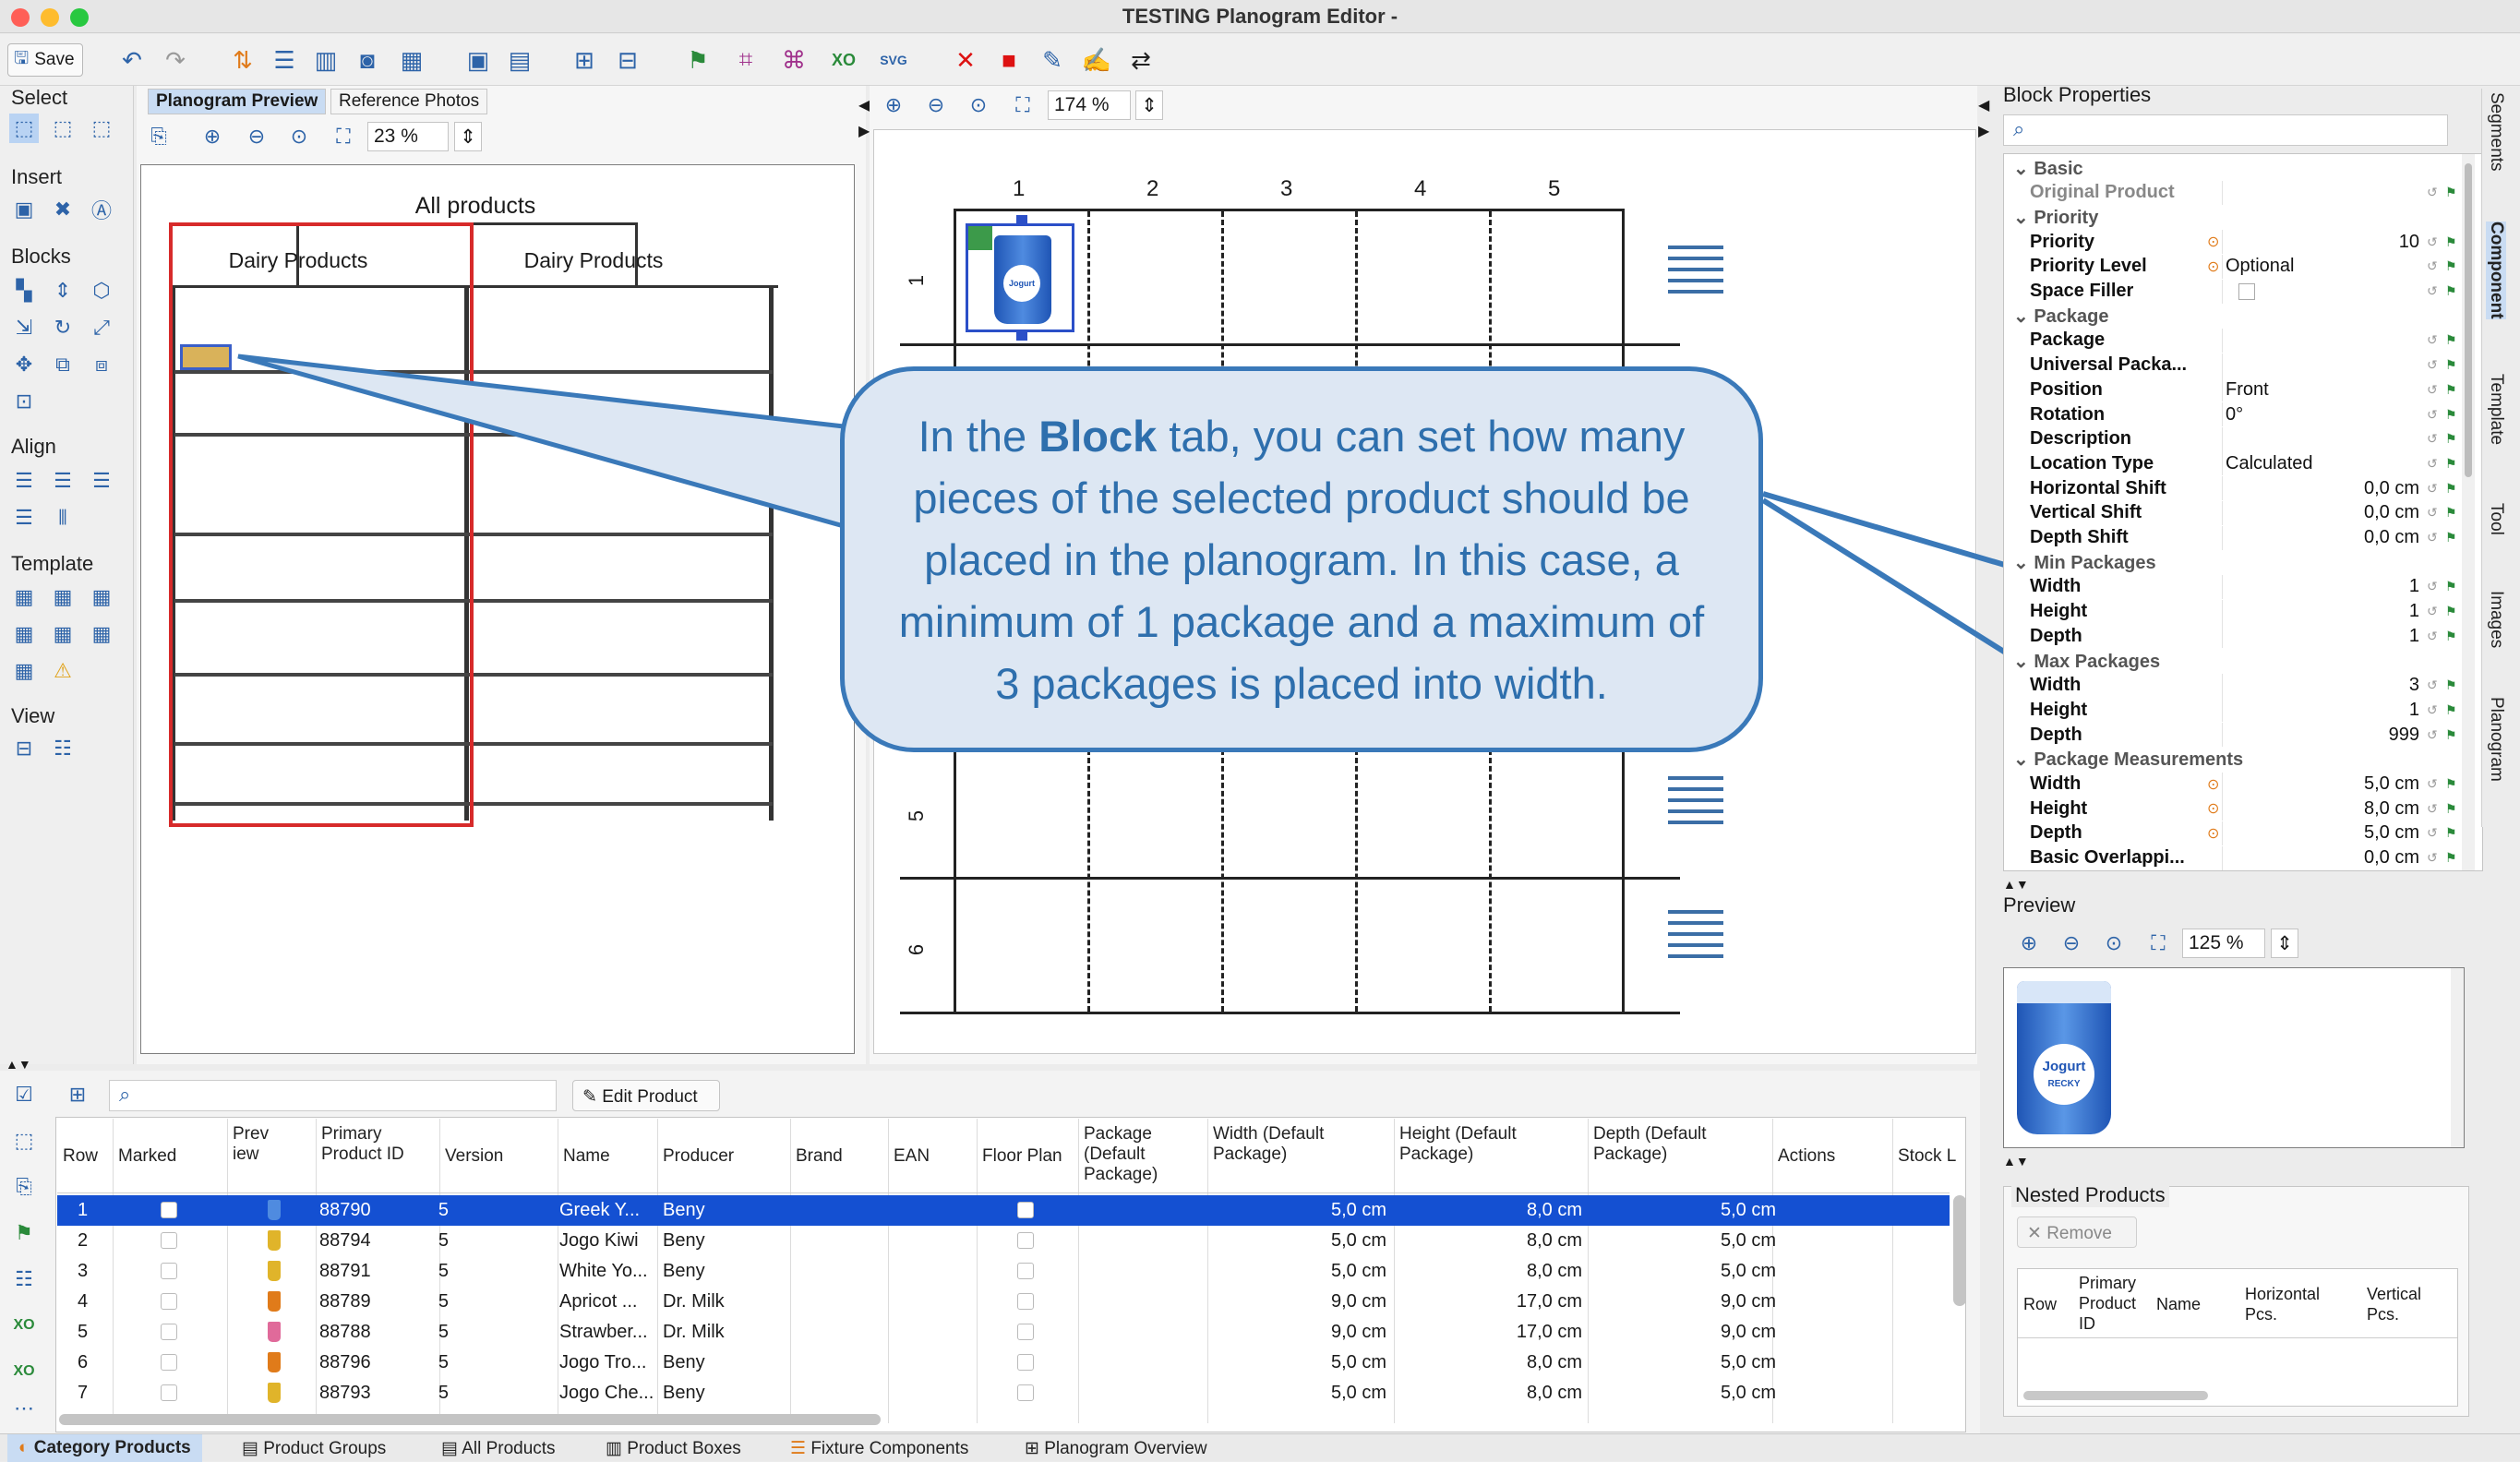  I want to click on table-header-cell: Package (Default Package), so click(1144, 1155).